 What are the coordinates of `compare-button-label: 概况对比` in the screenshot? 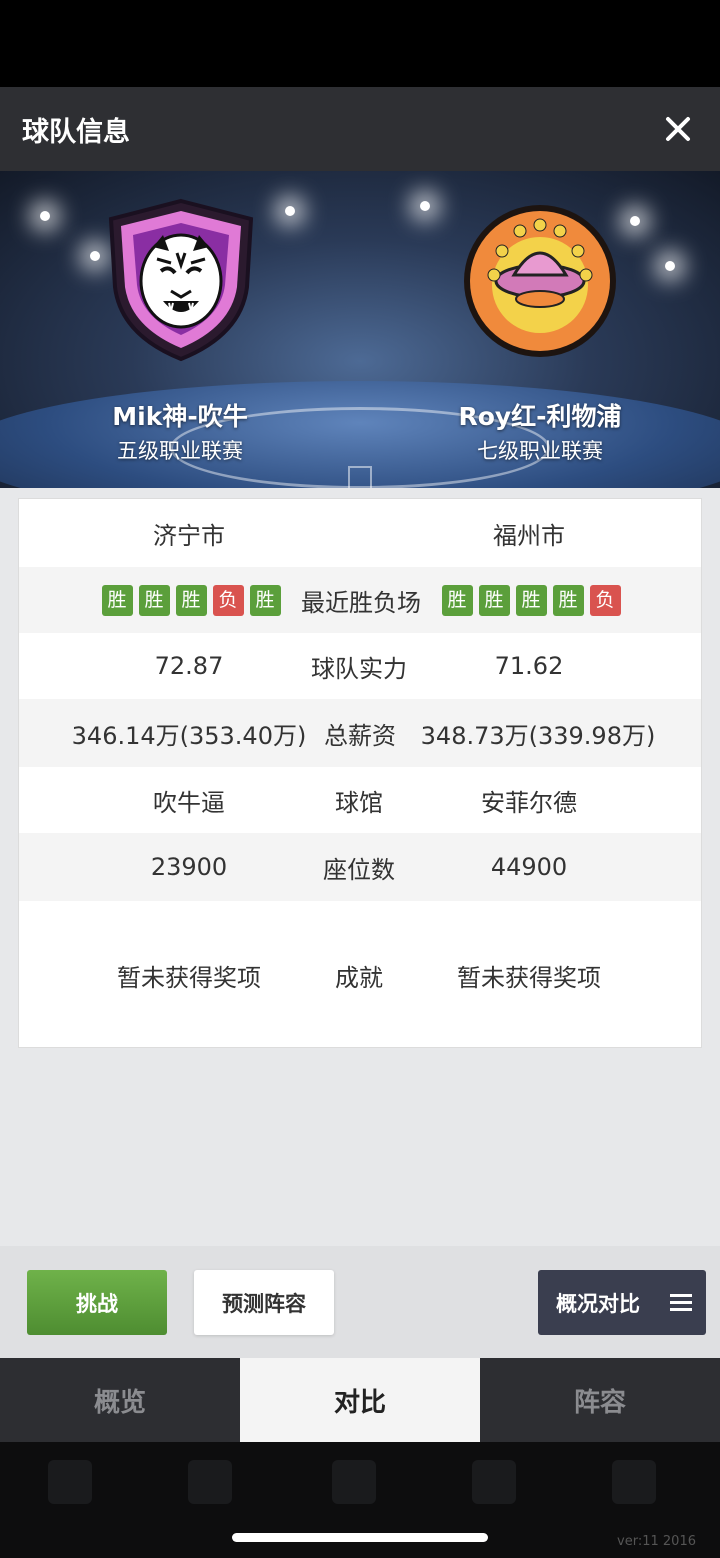 It's located at (598, 1303).